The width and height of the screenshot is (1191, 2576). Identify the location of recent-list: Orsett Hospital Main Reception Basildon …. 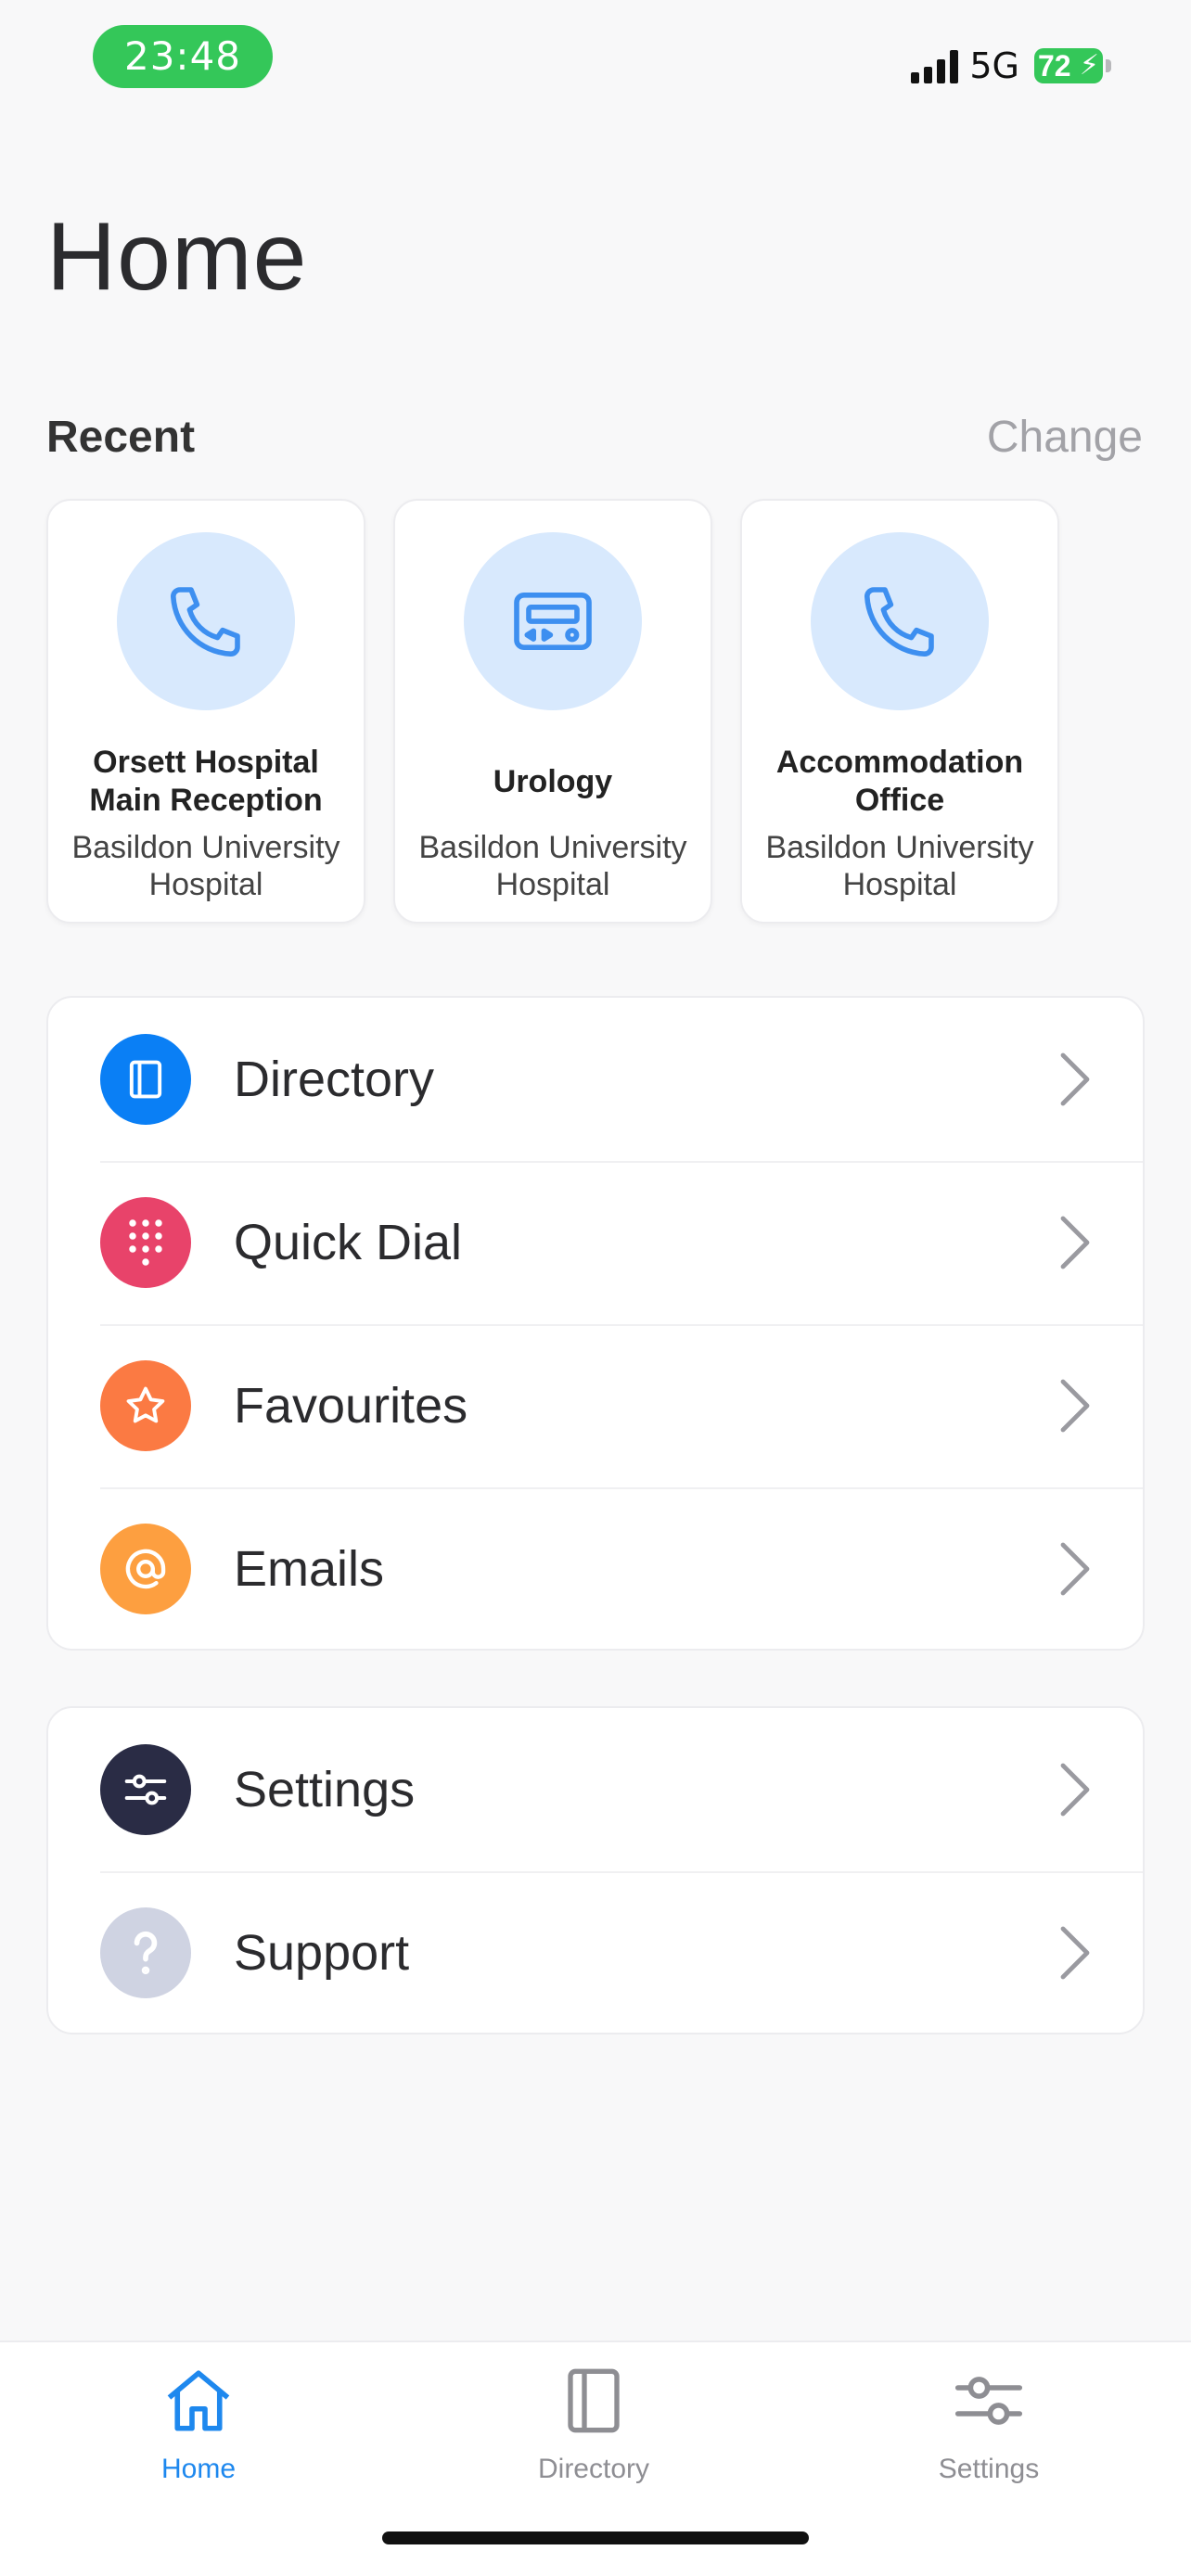
(552, 712).